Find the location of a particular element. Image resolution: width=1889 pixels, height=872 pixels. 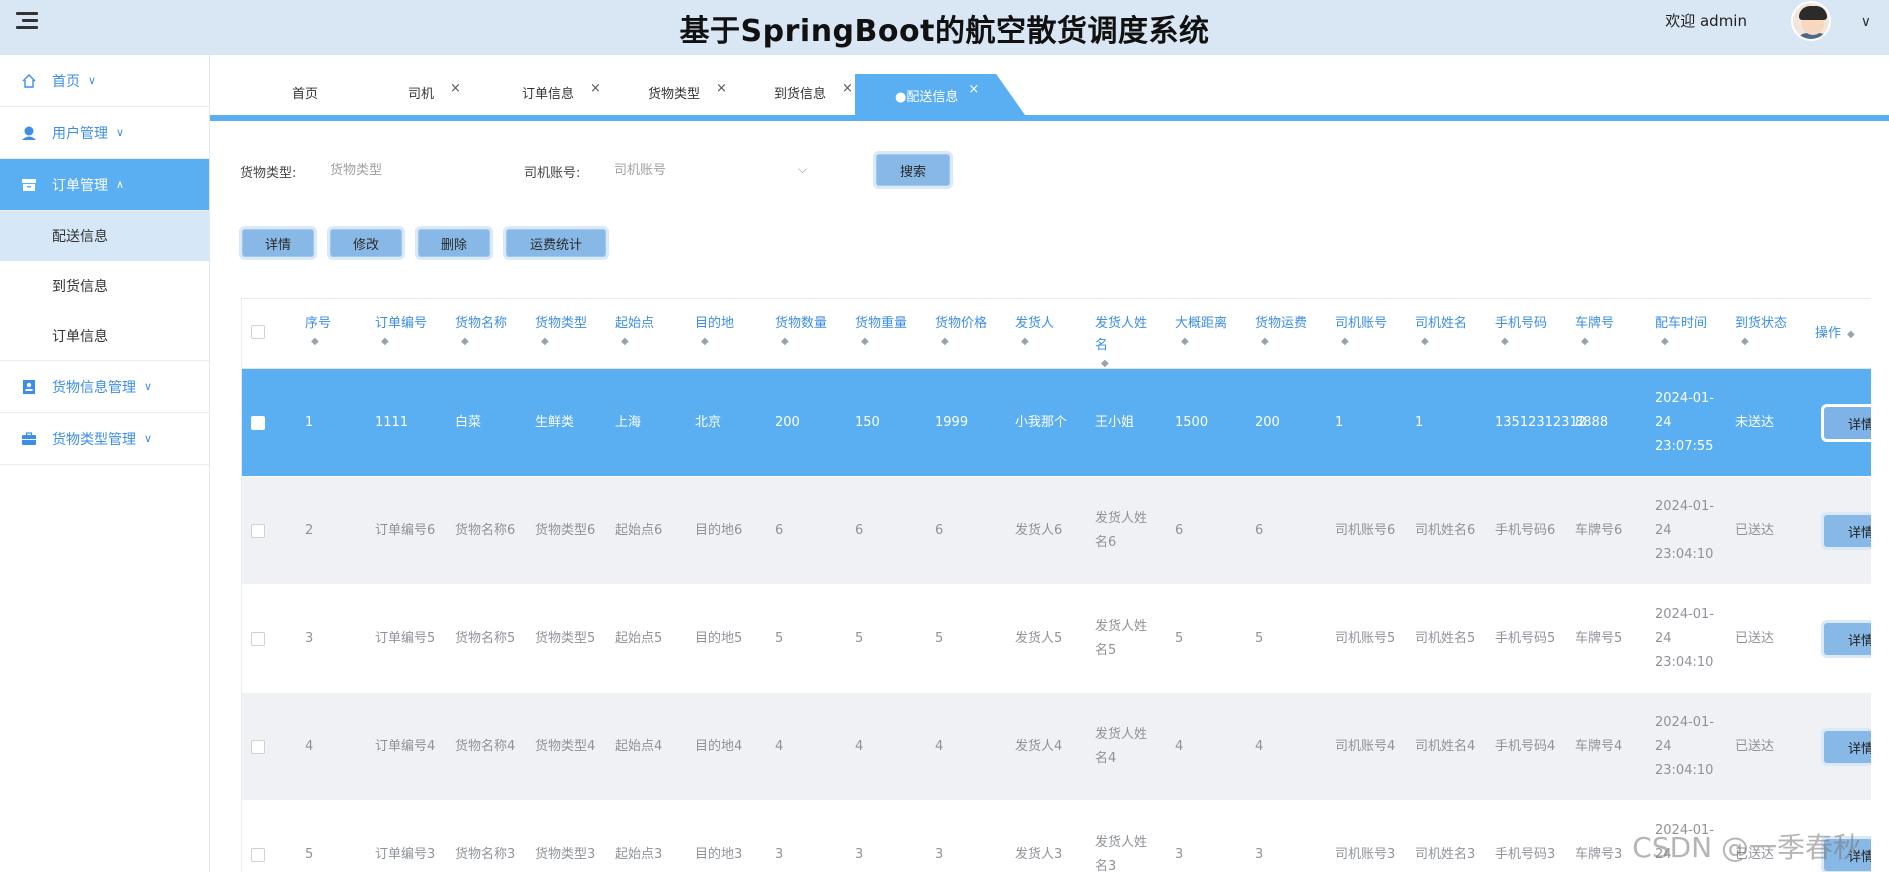

column-header: 订单编号 ◆ is located at coordinates (406, 330).